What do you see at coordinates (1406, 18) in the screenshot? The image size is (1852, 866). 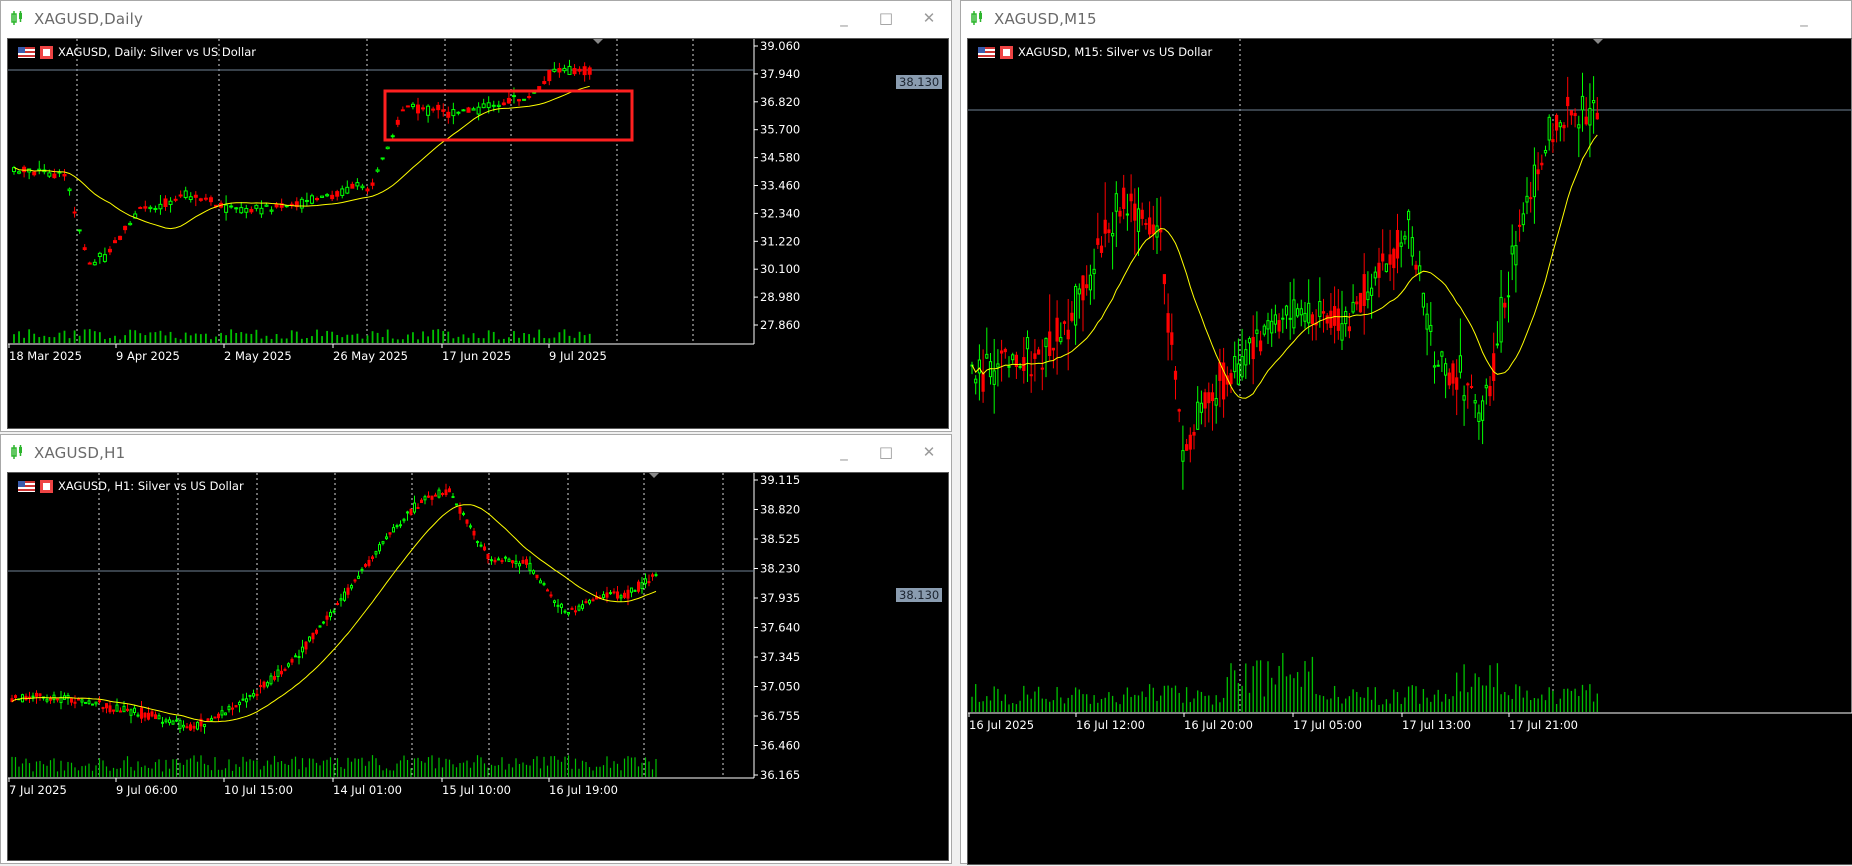 I see `titlebar-m15: XAGUSD,M15 _` at bounding box center [1406, 18].